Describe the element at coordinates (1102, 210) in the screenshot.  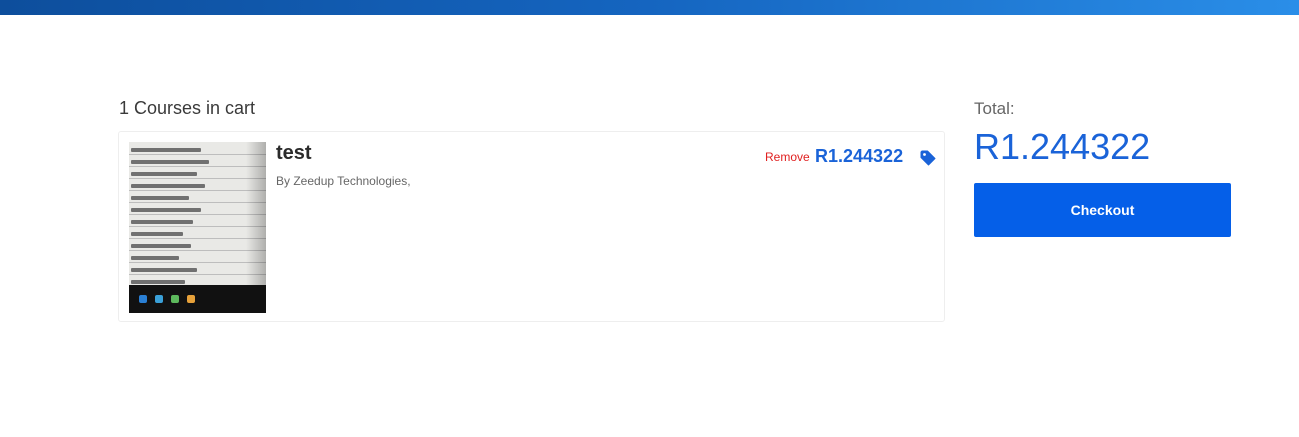
I see `checkout-button: Checkout` at that location.